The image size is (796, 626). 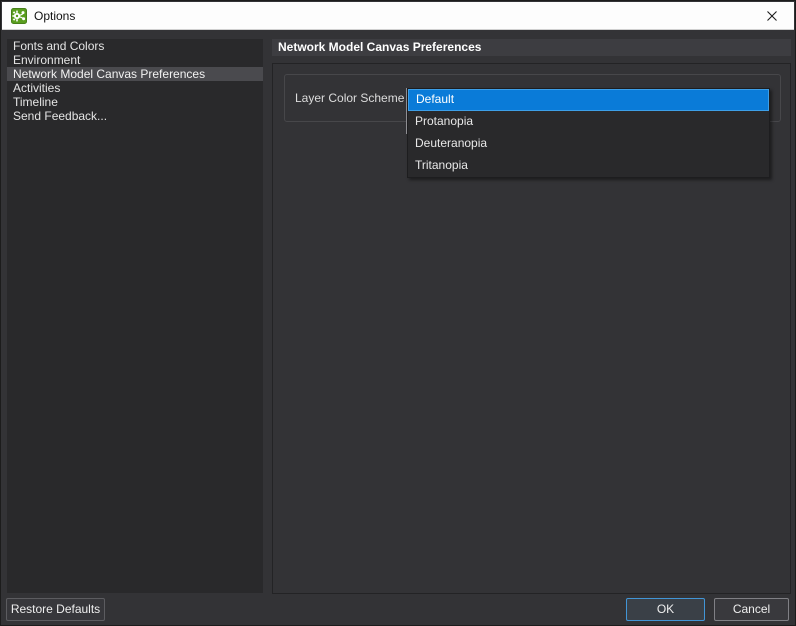 What do you see at coordinates (135, 88) in the screenshot?
I see `sidebar-item-activities: Activities` at bounding box center [135, 88].